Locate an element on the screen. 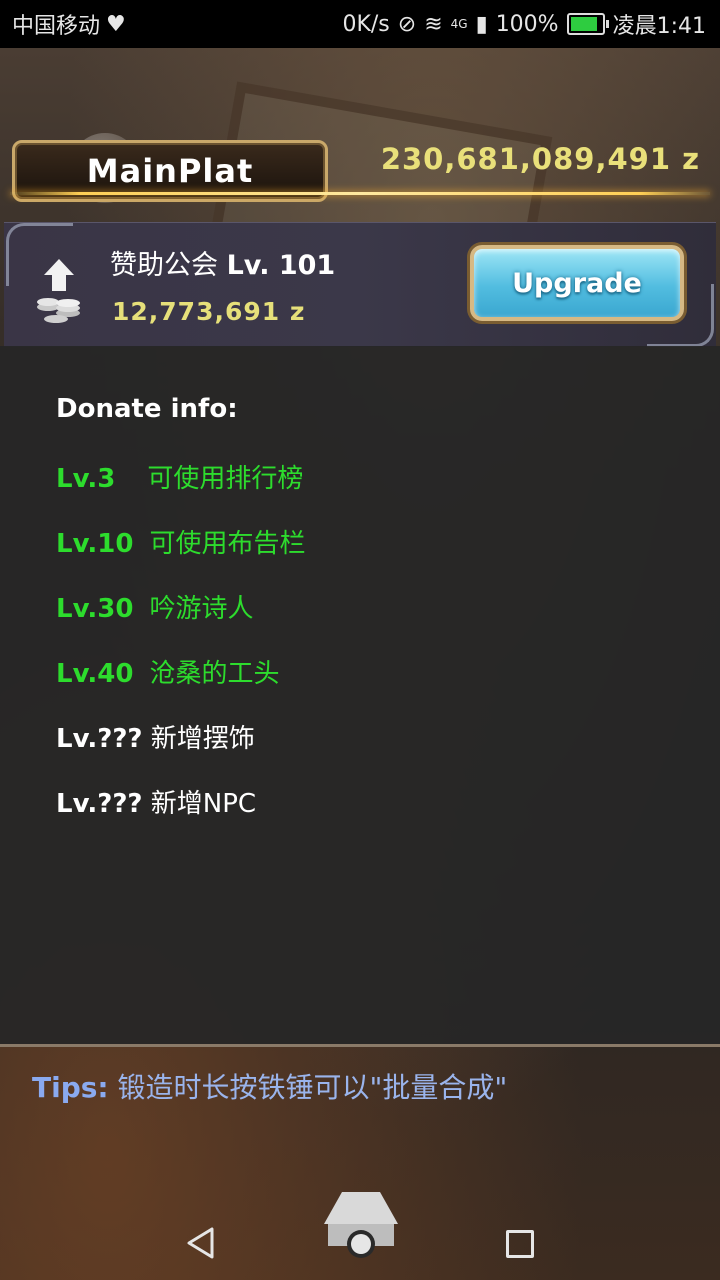 The image size is (720, 1280). guild-name-label: 赞助公会 is located at coordinates (164, 265).